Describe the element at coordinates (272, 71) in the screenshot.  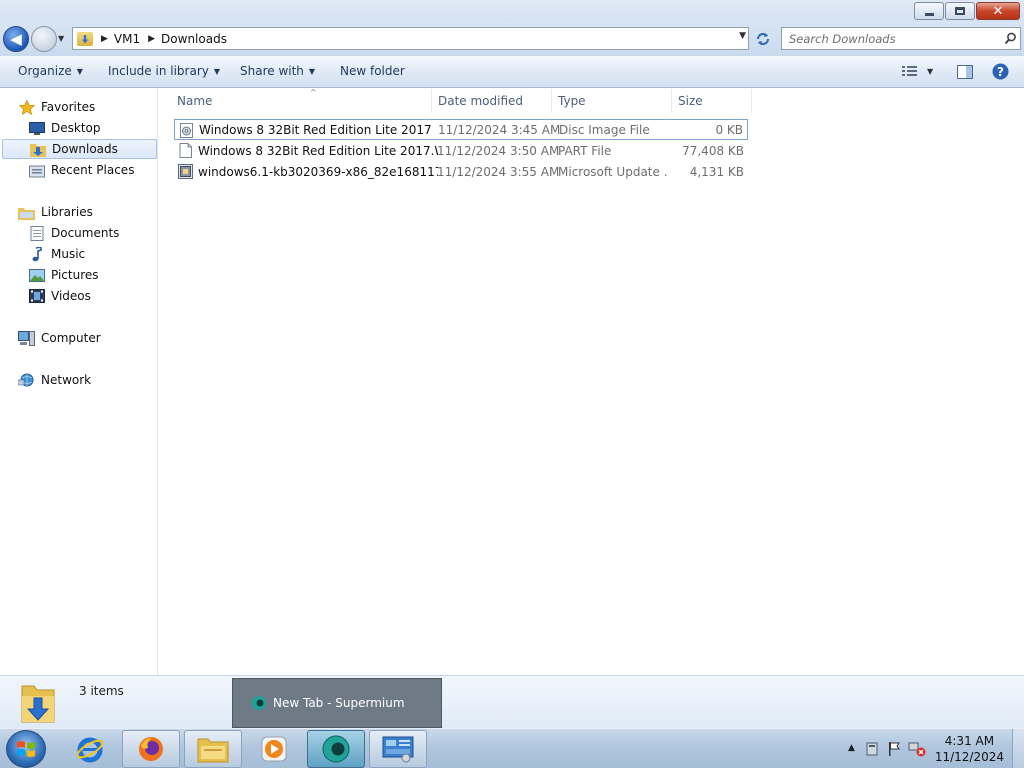
I see `share-with-label: Share with` at that location.